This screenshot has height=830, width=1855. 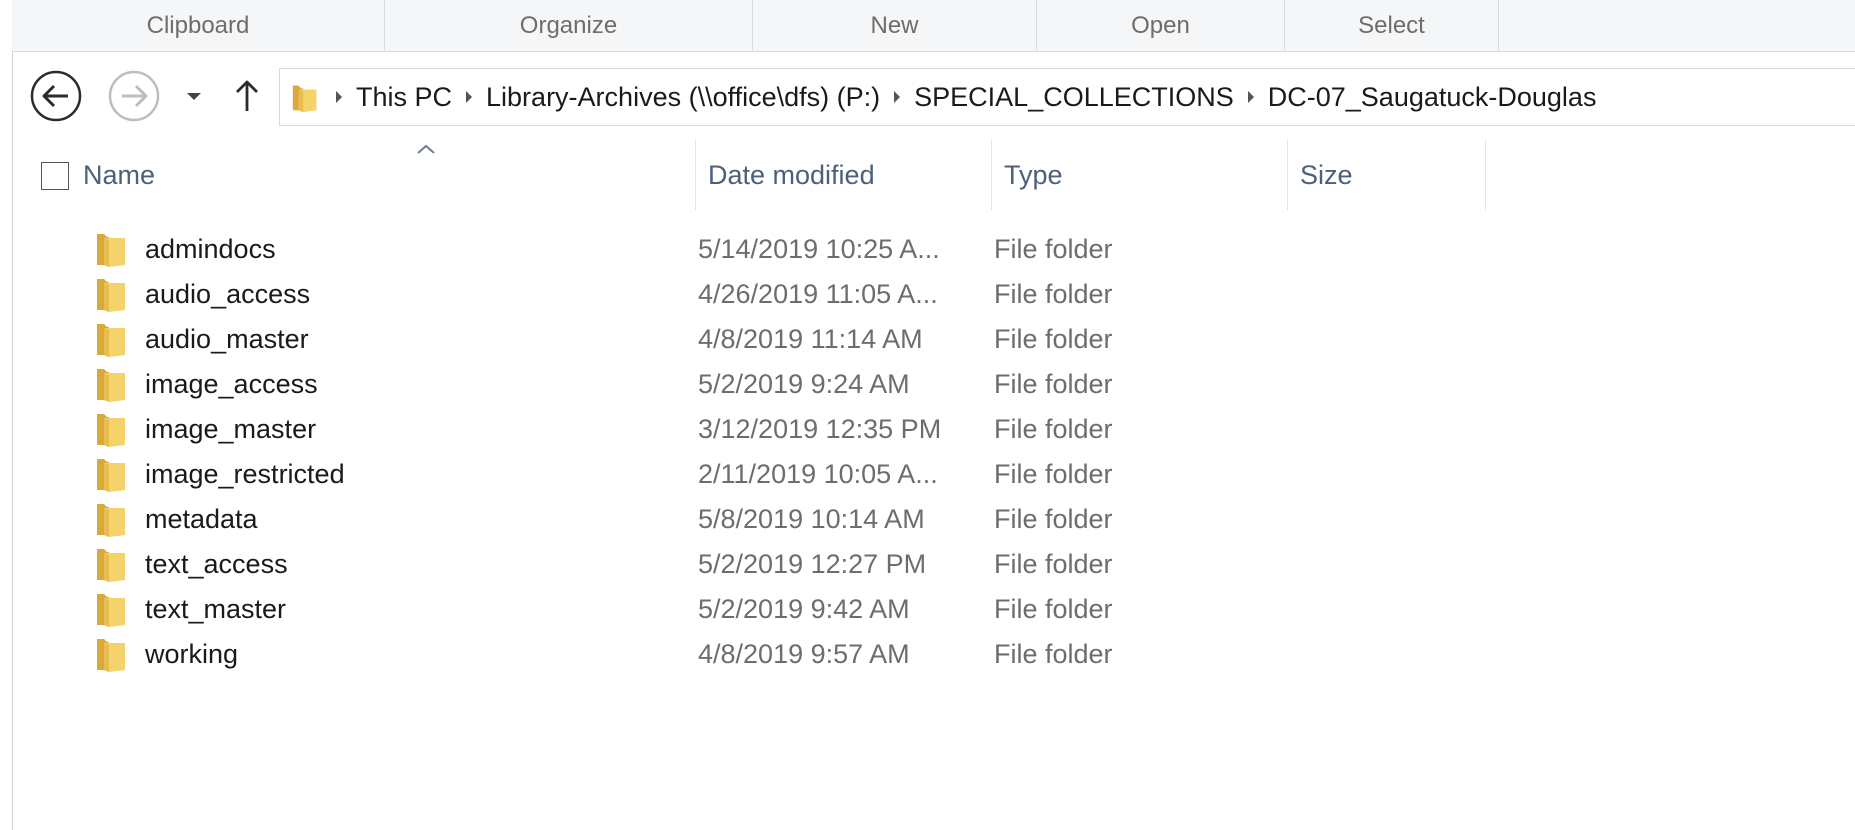 What do you see at coordinates (192, 654) in the screenshot?
I see `file-name: working` at bounding box center [192, 654].